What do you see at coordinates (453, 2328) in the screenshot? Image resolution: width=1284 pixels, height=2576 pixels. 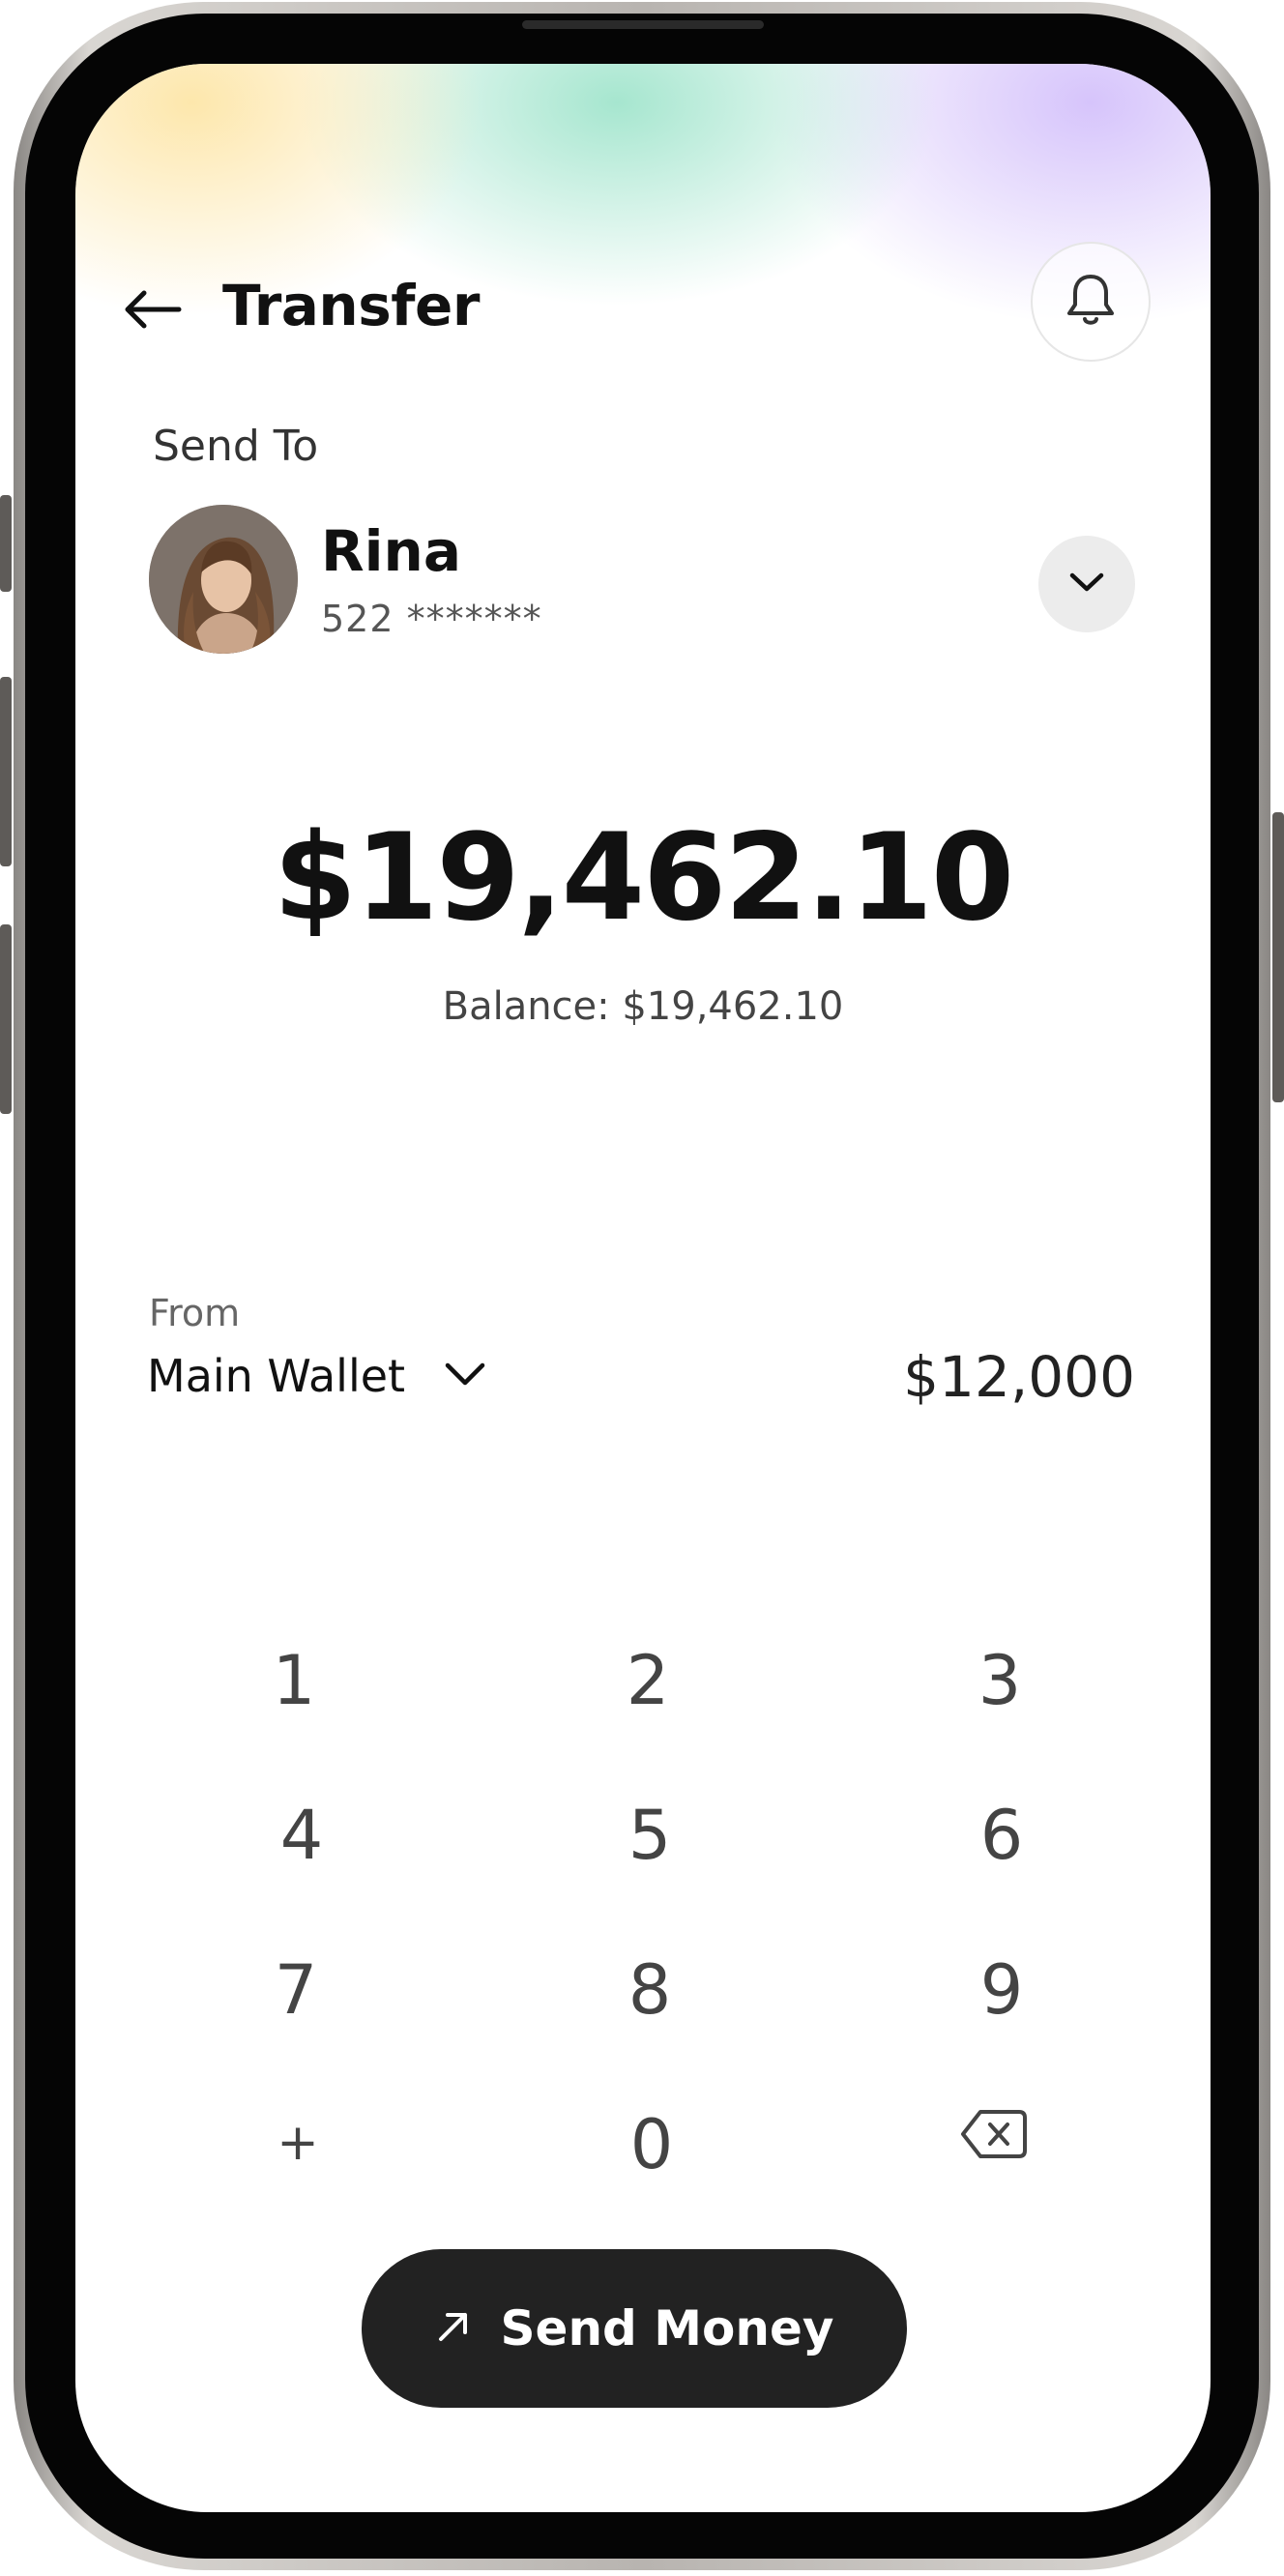 I see `arrow-up-right-icon` at bounding box center [453, 2328].